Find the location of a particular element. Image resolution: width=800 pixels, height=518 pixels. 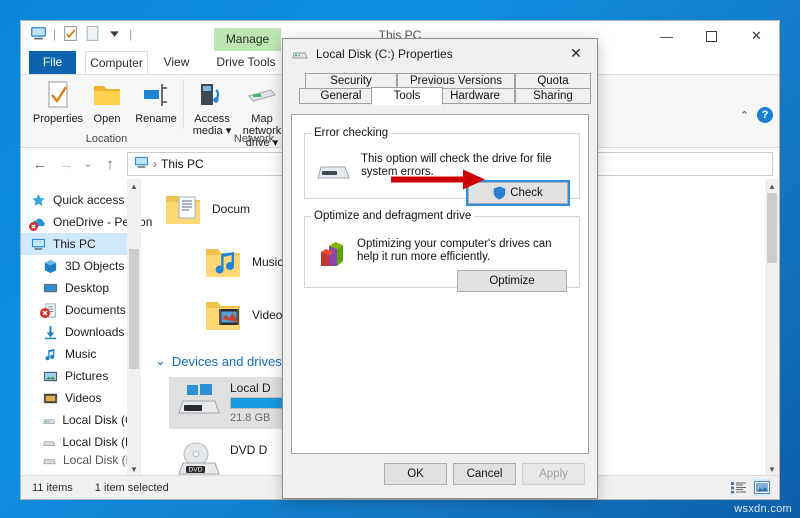

maximize-button is located at coordinates (711, 36).